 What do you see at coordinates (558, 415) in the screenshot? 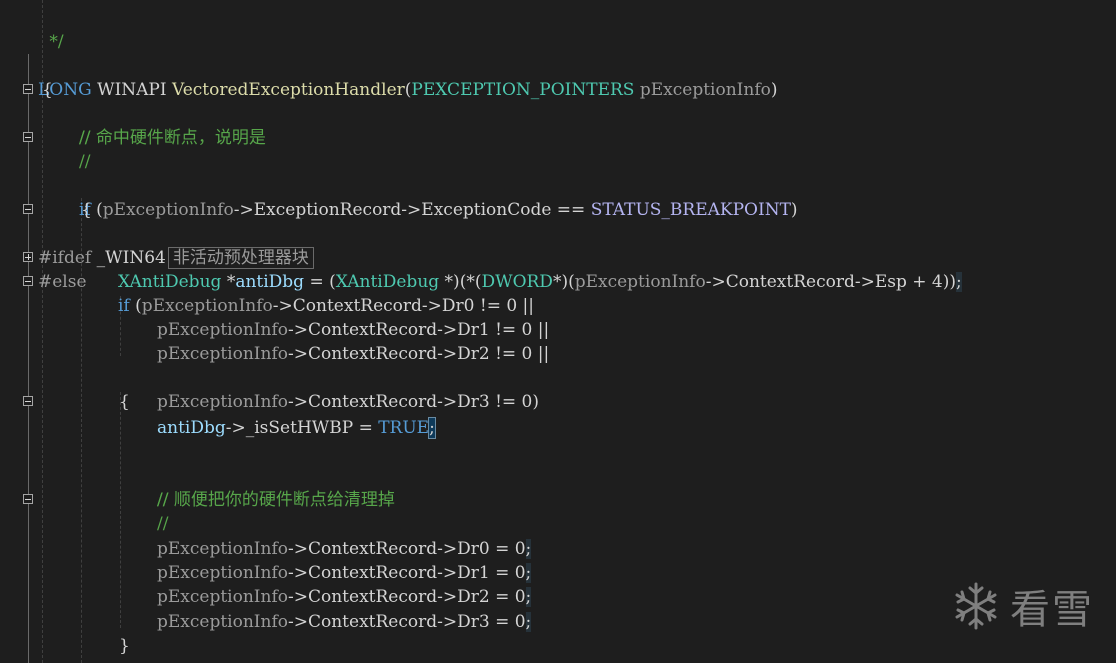
I see `code-line: antiDbg->_isSetHWBP = TRUE;` at bounding box center [558, 415].